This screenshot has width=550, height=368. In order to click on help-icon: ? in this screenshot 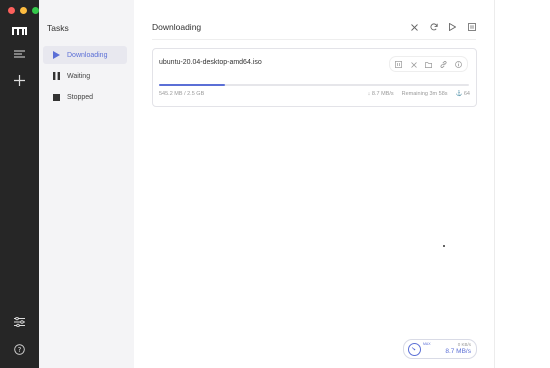, I will do `click(19, 351)`.